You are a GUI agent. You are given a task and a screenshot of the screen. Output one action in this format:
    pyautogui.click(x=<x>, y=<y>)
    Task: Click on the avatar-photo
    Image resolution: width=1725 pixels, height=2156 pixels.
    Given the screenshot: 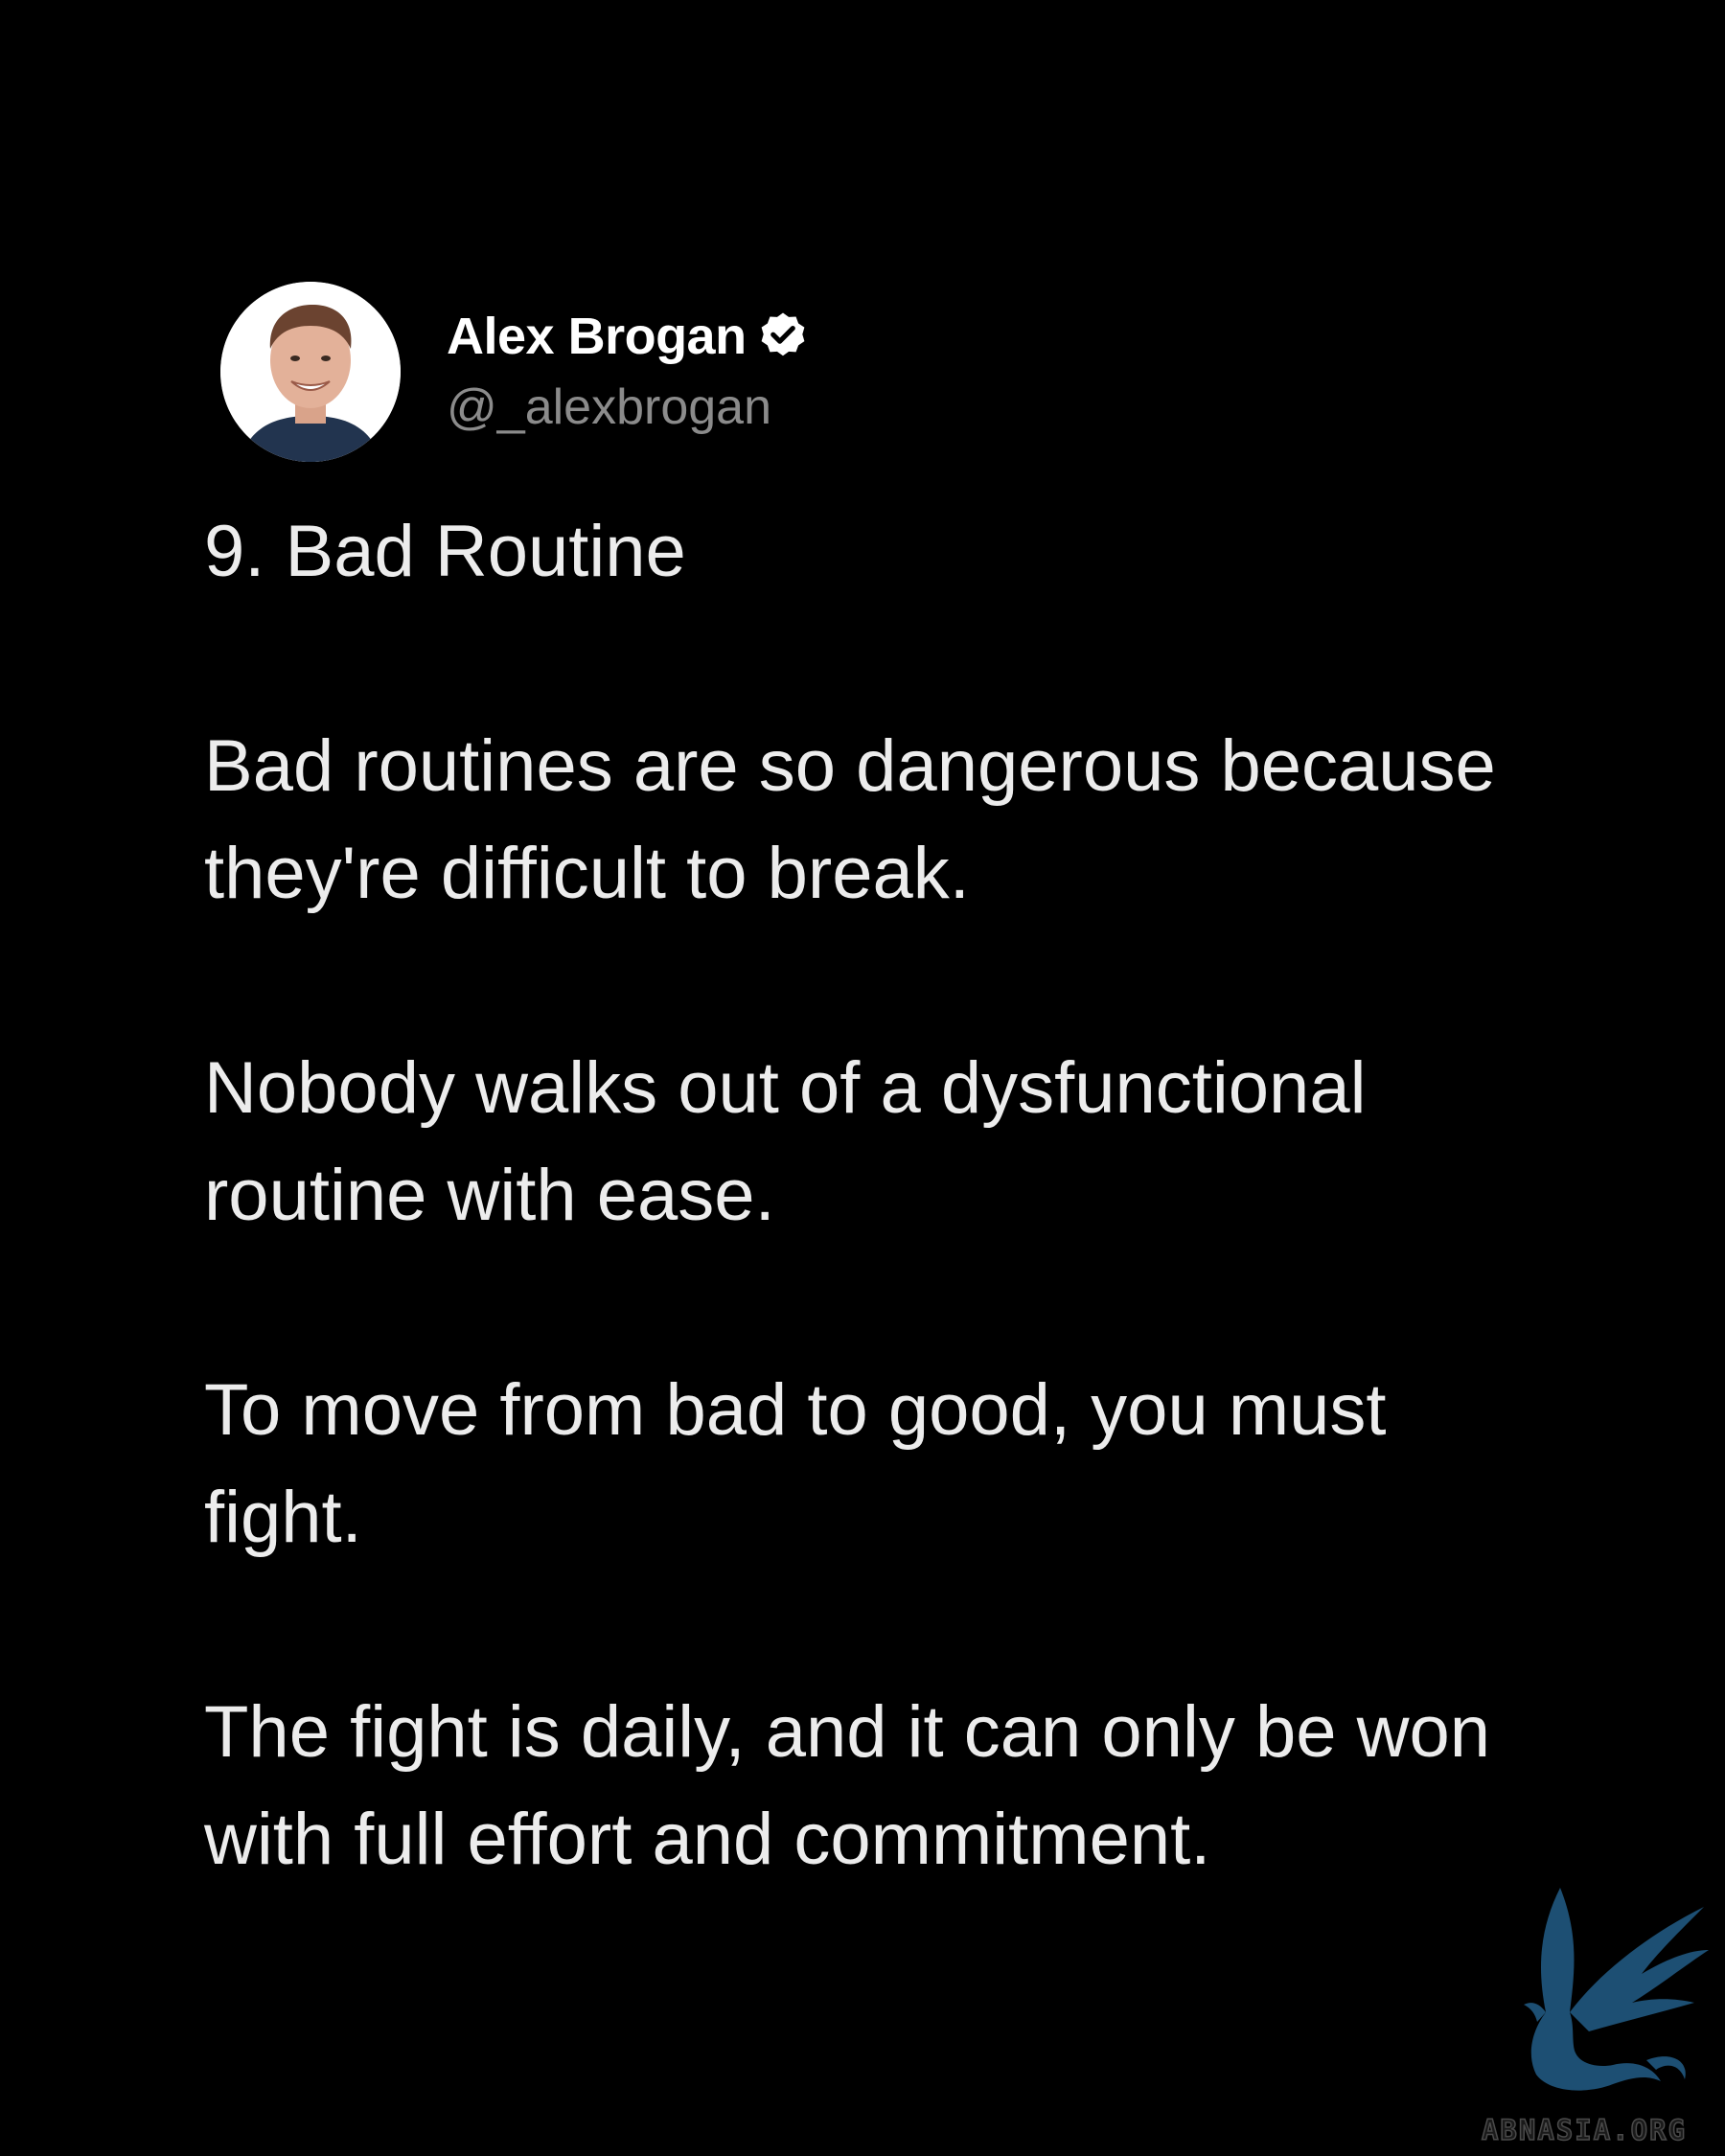 What is the action you would take?
    pyautogui.click(x=310, y=372)
    